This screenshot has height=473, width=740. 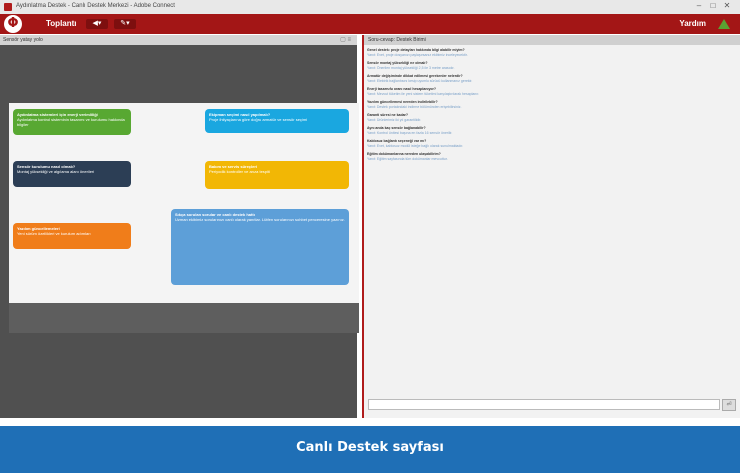 I want to click on help-menu: Yardım, so click(x=692, y=23).